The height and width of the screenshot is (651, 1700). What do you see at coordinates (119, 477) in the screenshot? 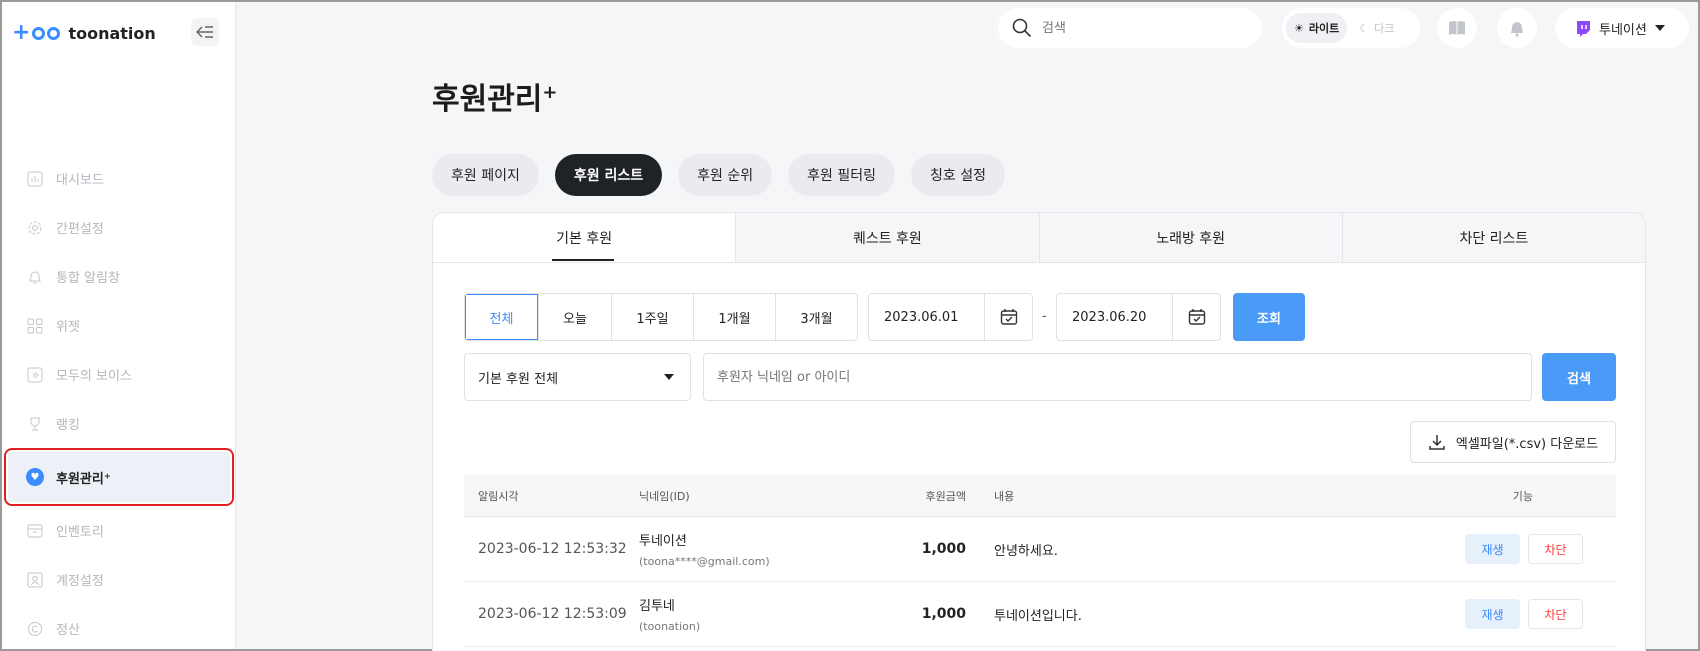
I see `sidebar-item-donation-management: ♥ 후원관리⁺` at bounding box center [119, 477].